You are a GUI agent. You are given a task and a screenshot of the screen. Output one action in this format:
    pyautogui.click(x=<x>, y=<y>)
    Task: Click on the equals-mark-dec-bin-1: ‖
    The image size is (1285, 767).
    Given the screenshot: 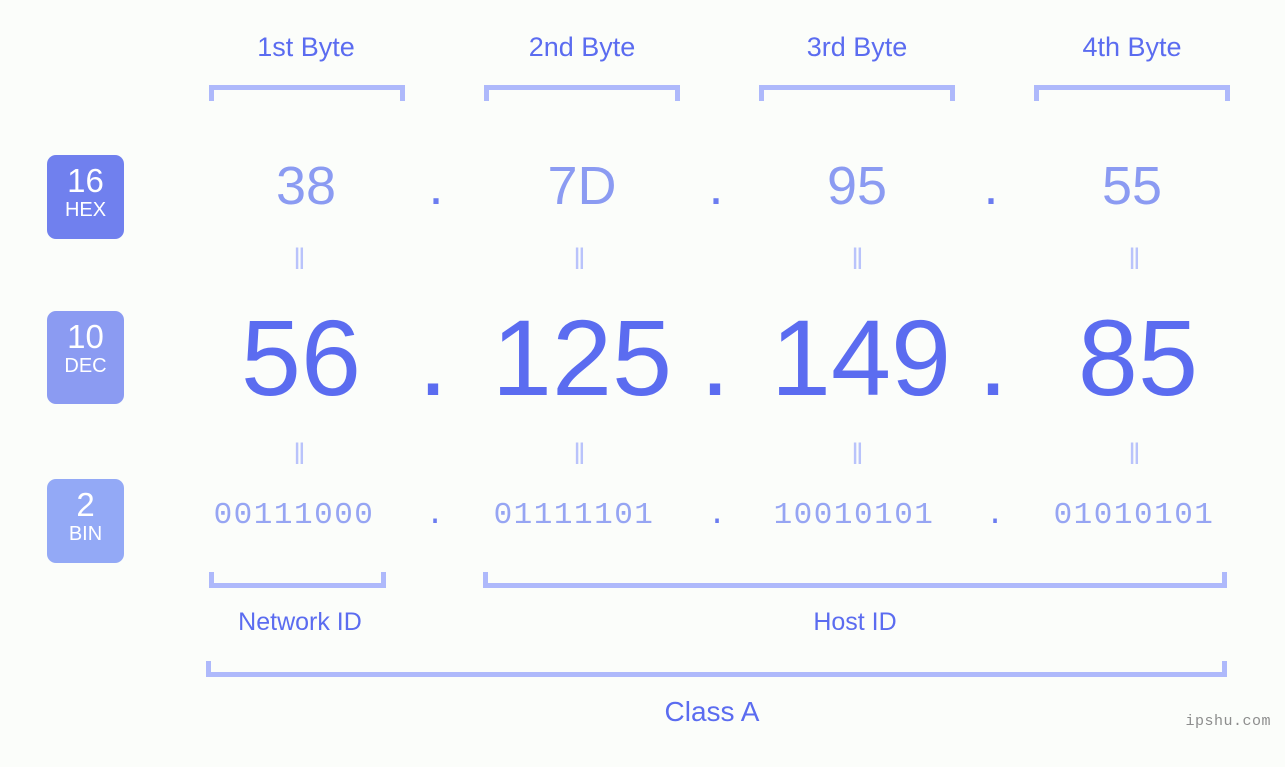 What is the action you would take?
    pyautogui.click(x=300, y=454)
    